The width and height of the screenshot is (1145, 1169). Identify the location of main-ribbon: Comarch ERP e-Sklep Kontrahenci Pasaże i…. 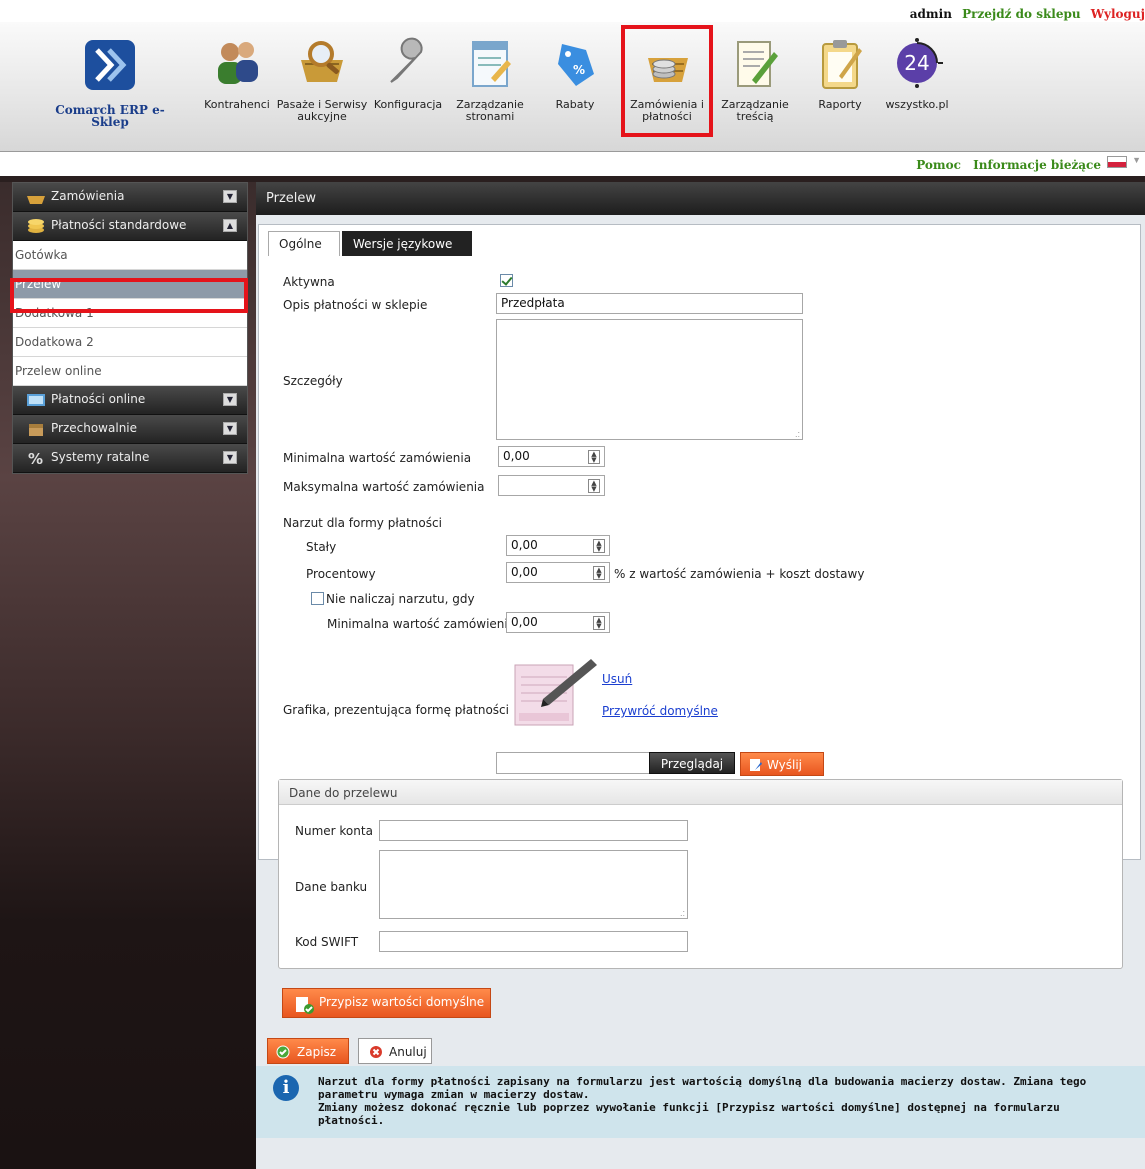
(572, 87).